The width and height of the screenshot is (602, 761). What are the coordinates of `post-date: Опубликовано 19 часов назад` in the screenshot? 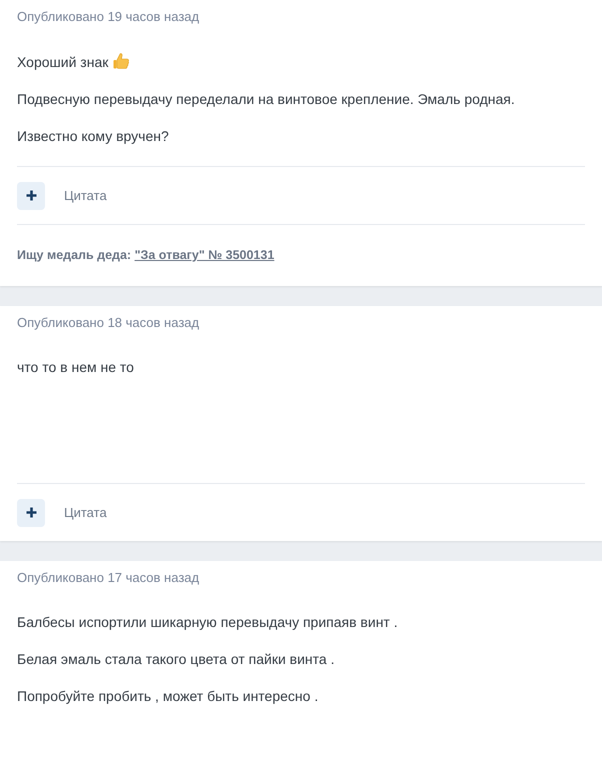 It's located at (108, 16).